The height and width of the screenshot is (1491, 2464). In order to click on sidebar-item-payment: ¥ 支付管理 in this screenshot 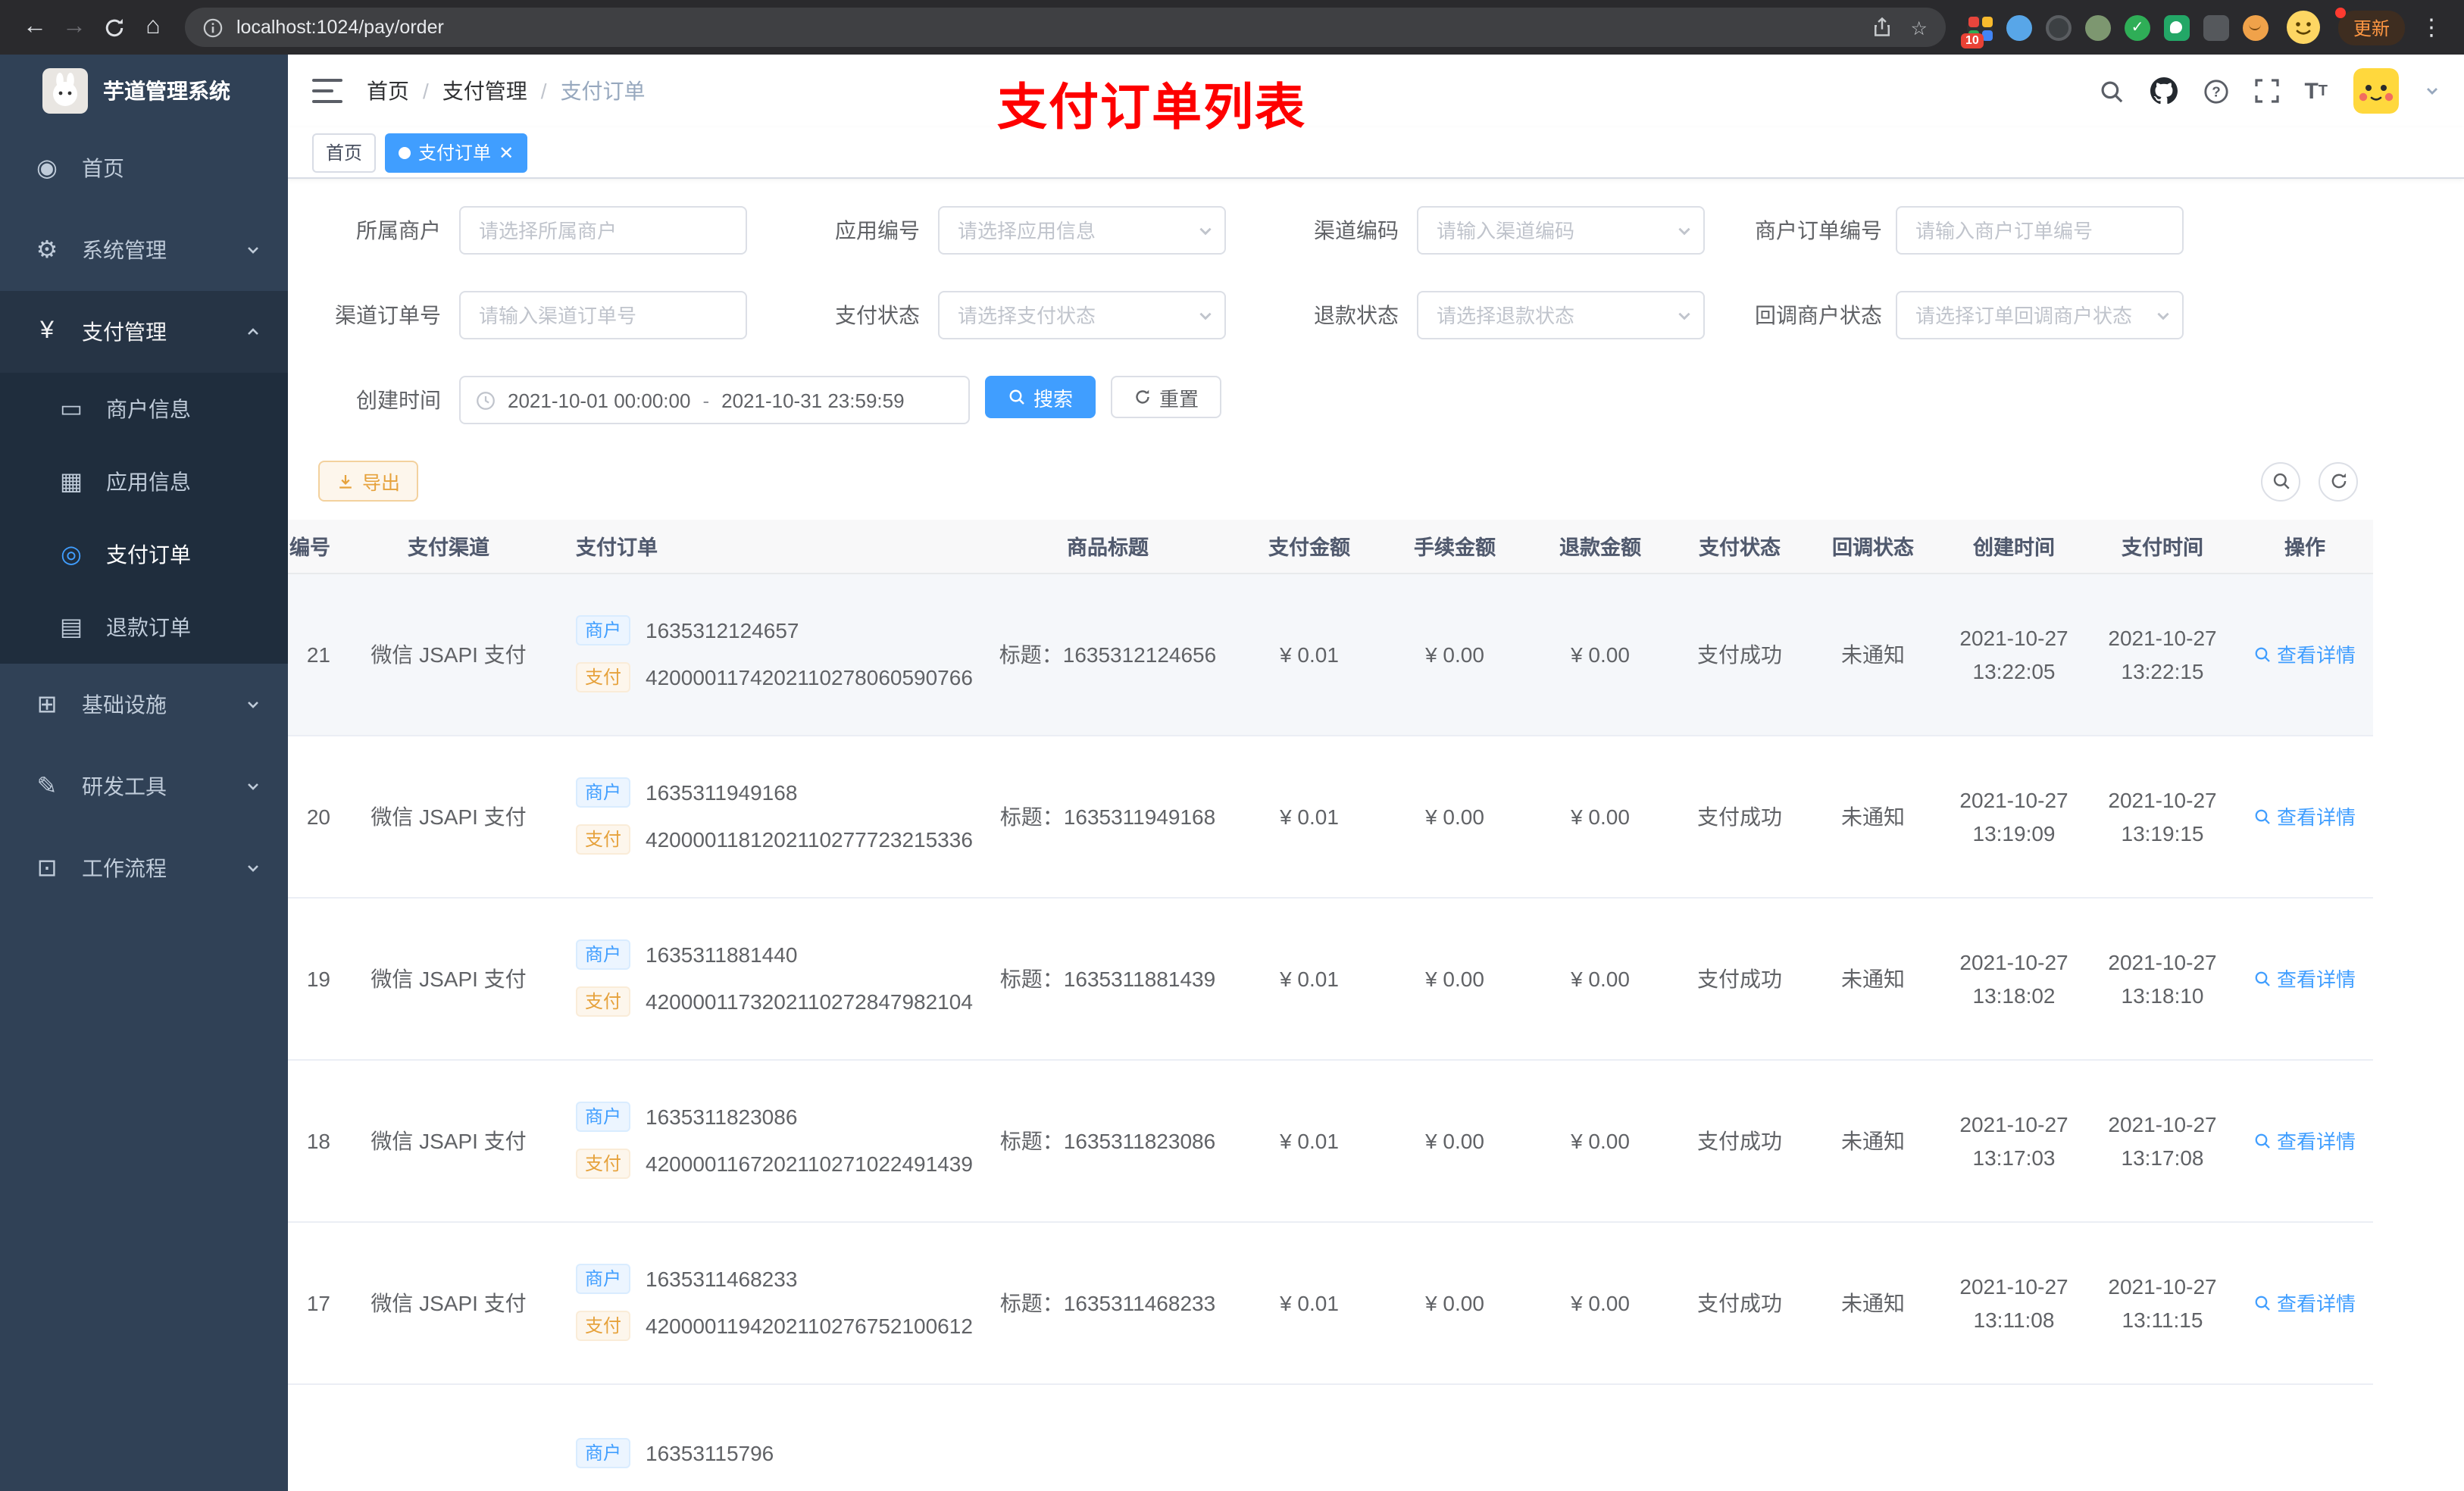, I will do `click(144, 332)`.